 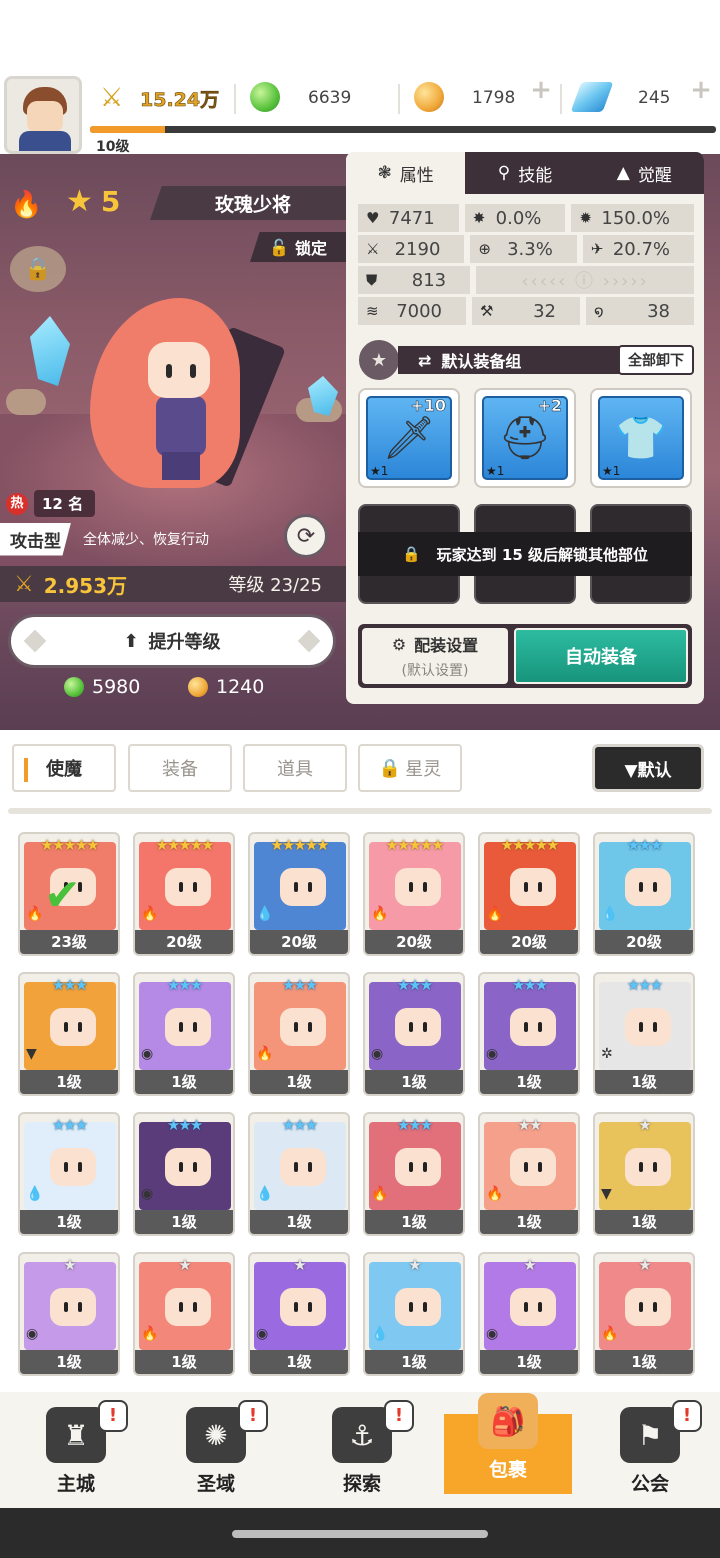 I want to click on stat-expand-row: ‹‹‹‹‹ ⓘ ›››››, so click(x=585, y=280).